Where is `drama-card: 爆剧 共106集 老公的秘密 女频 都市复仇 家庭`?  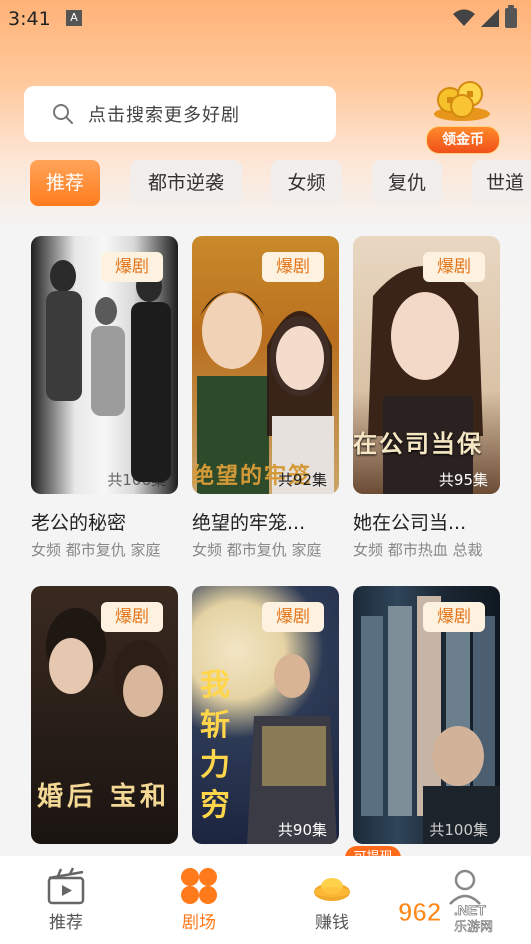 drama-card: 爆剧 共106集 老公的秘密 女频 都市复仇 家庭 is located at coordinates (104, 401).